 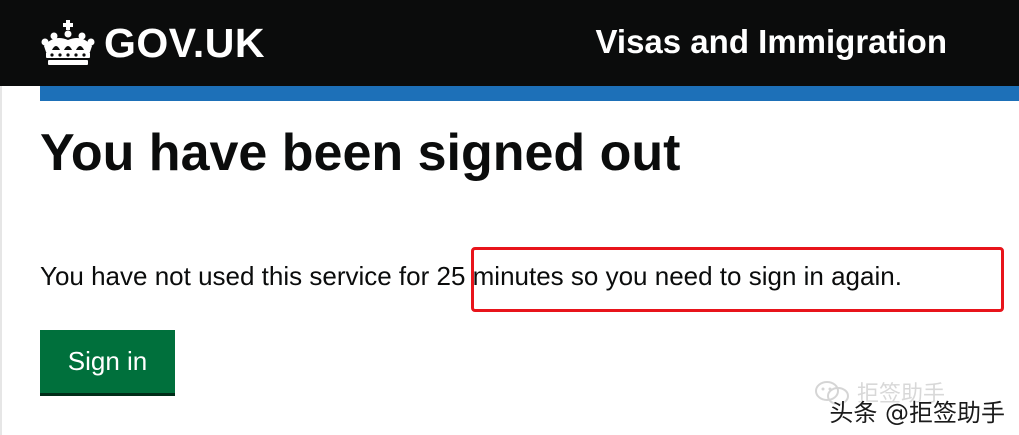 What do you see at coordinates (917, 413) in the screenshot?
I see `watermark-text: 头条 @拒签助手` at bounding box center [917, 413].